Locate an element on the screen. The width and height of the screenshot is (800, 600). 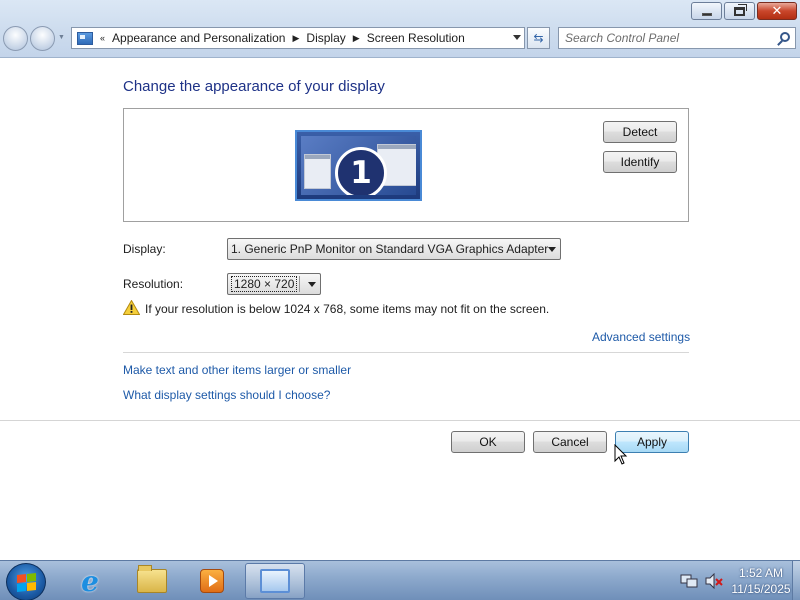
display-label: Display: is located at coordinates (144, 249).